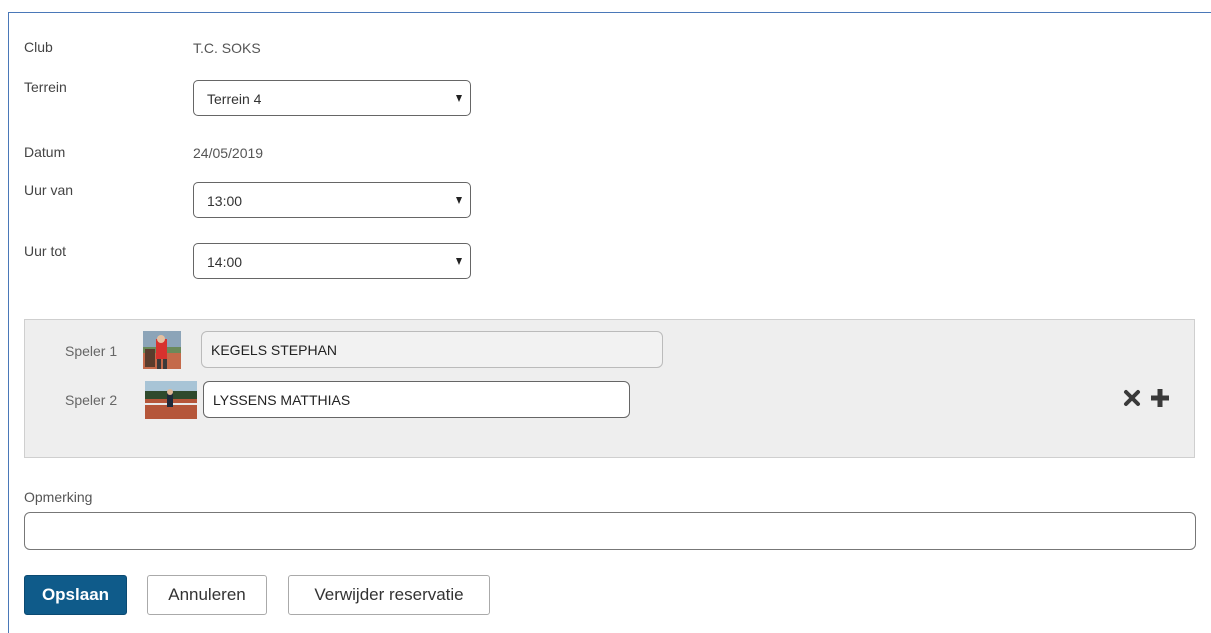 This screenshot has width=1211, height=633. What do you see at coordinates (332, 200) in the screenshot?
I see `uur-van-select: 13:00` at bounding box center [332, 200].